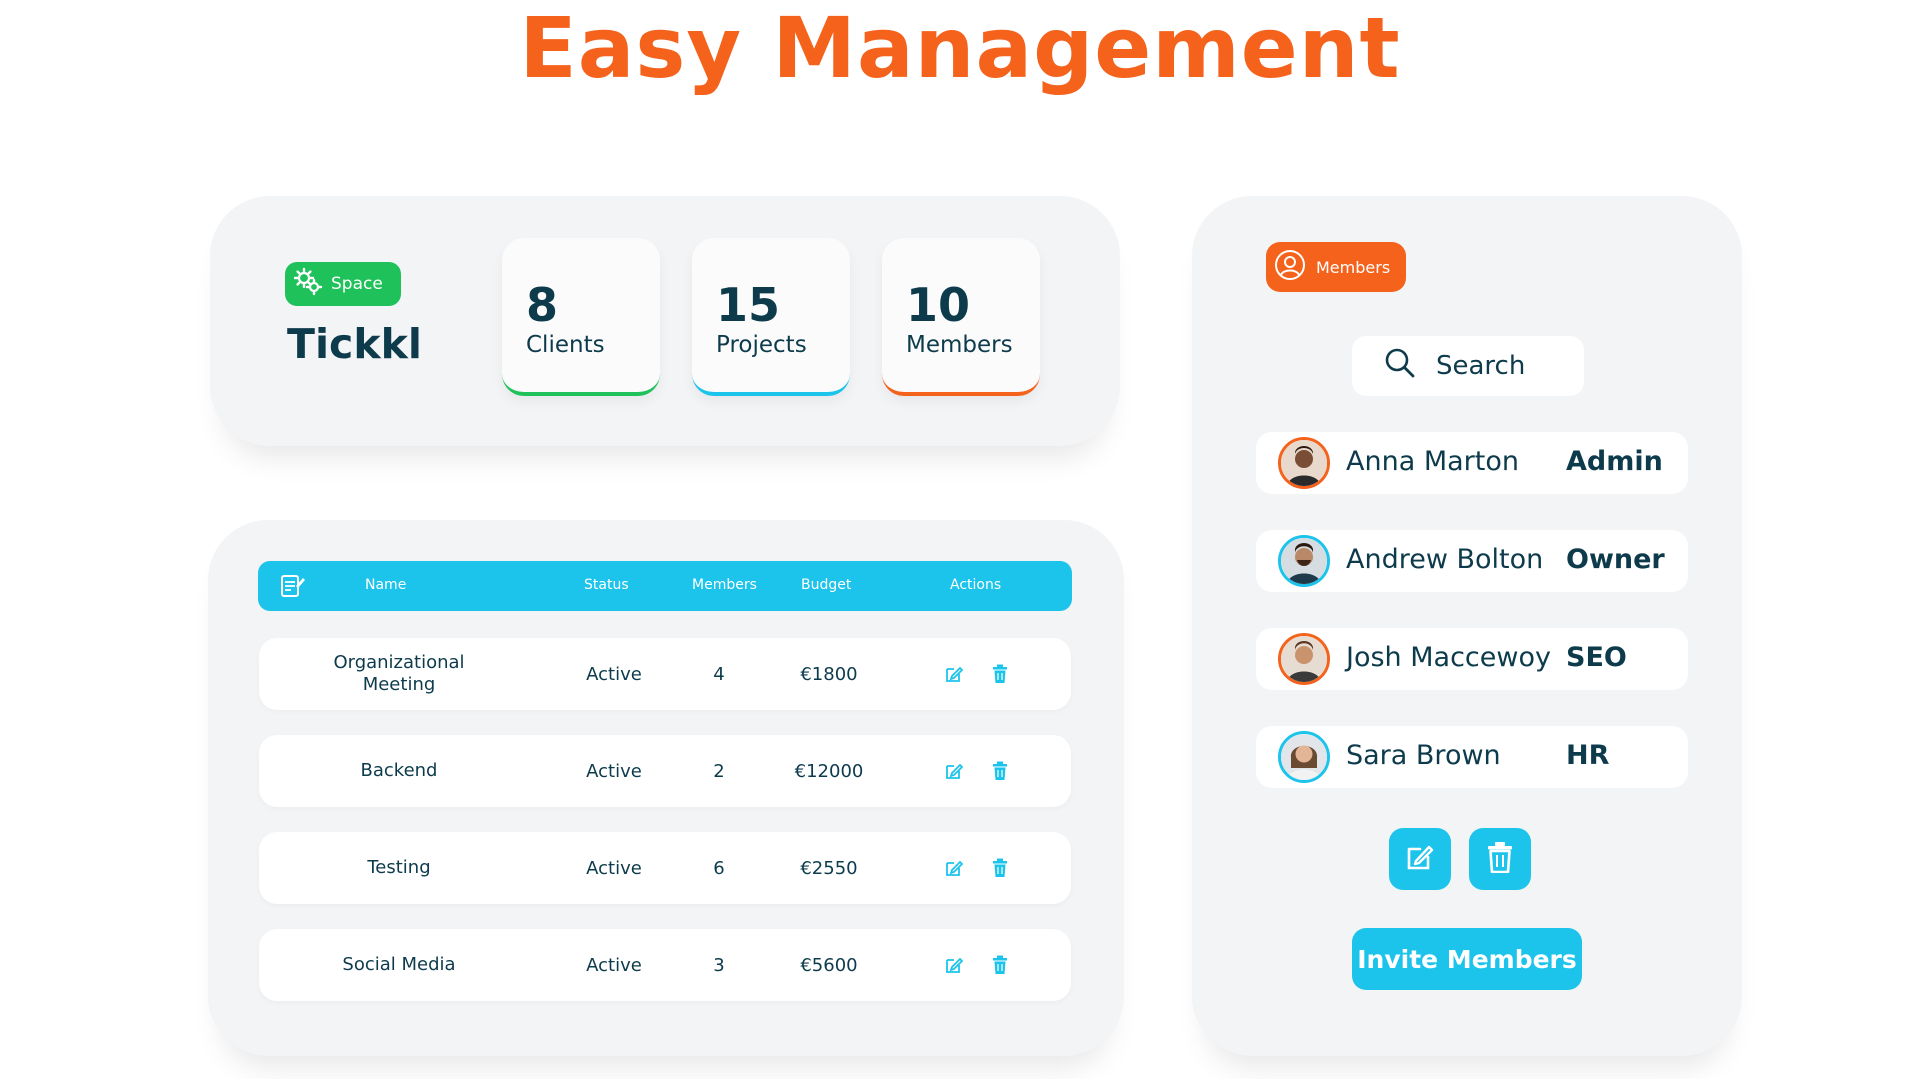 Image resolution: width=1920 pixels, height=1079 pixels. I want to click on space-badge: Space, so click(343, 284).